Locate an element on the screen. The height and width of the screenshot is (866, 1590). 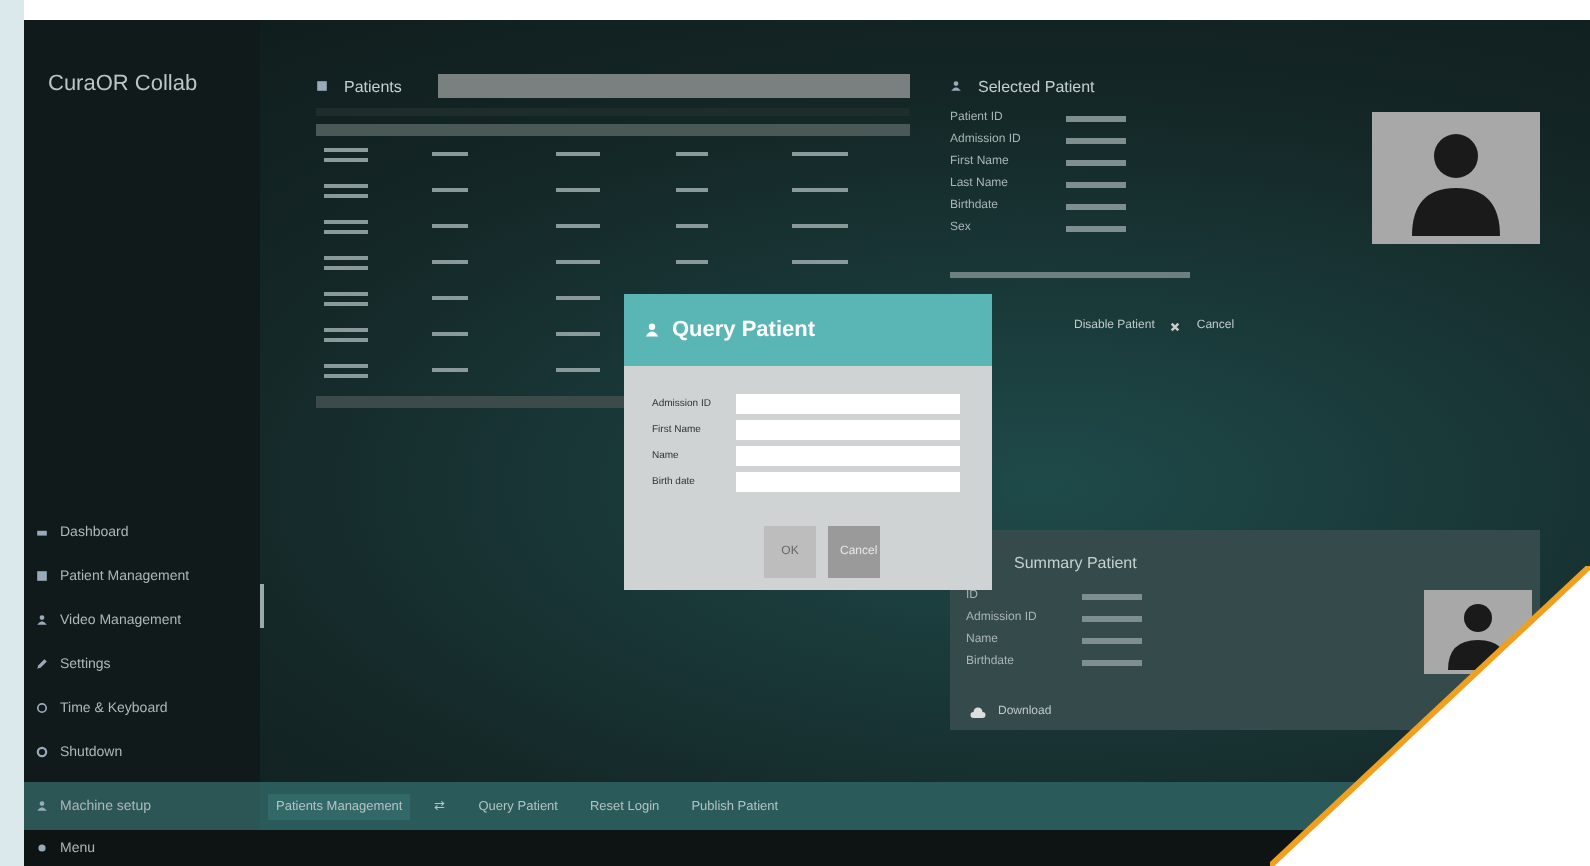
app-title: CuraOR Collab is located at coordinates (123, 84).